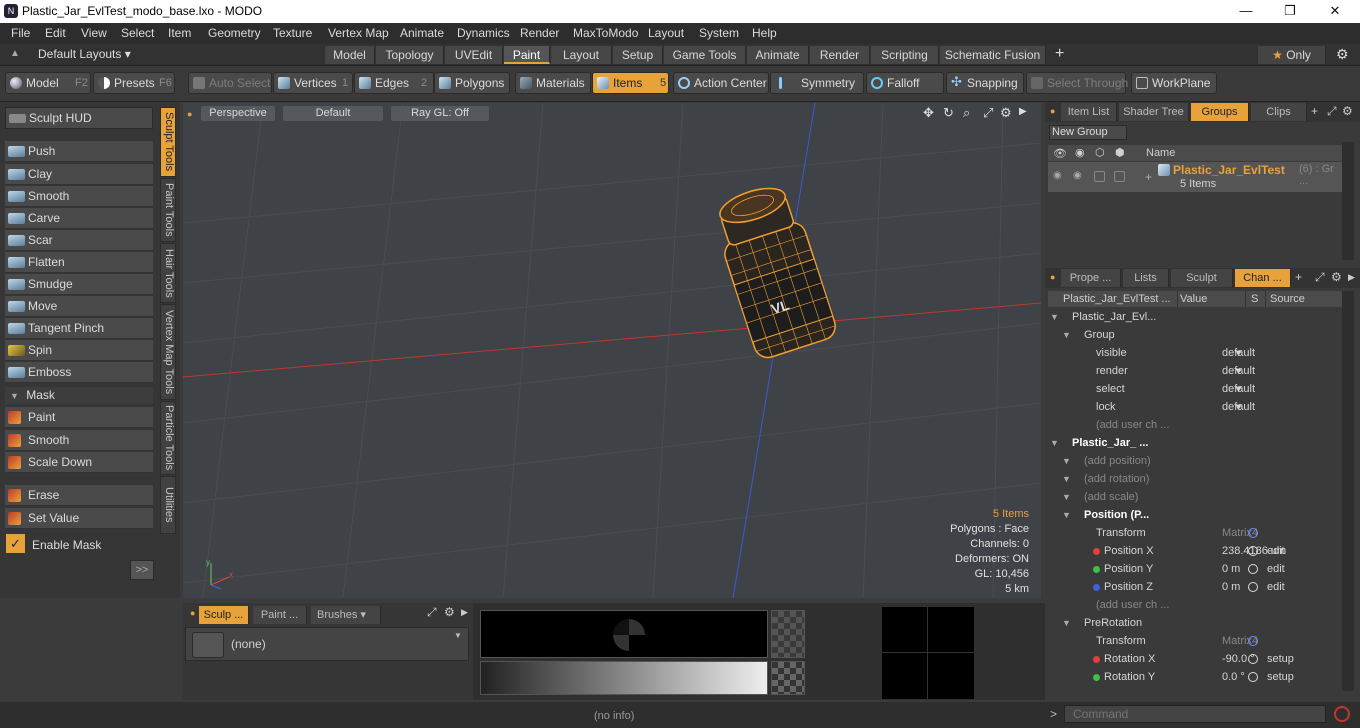 This screenshot has height=728, width=1360. Describe the element at coordinates (1220, 112) in the screenshot. I see `tab-groups: Groups` at that location.